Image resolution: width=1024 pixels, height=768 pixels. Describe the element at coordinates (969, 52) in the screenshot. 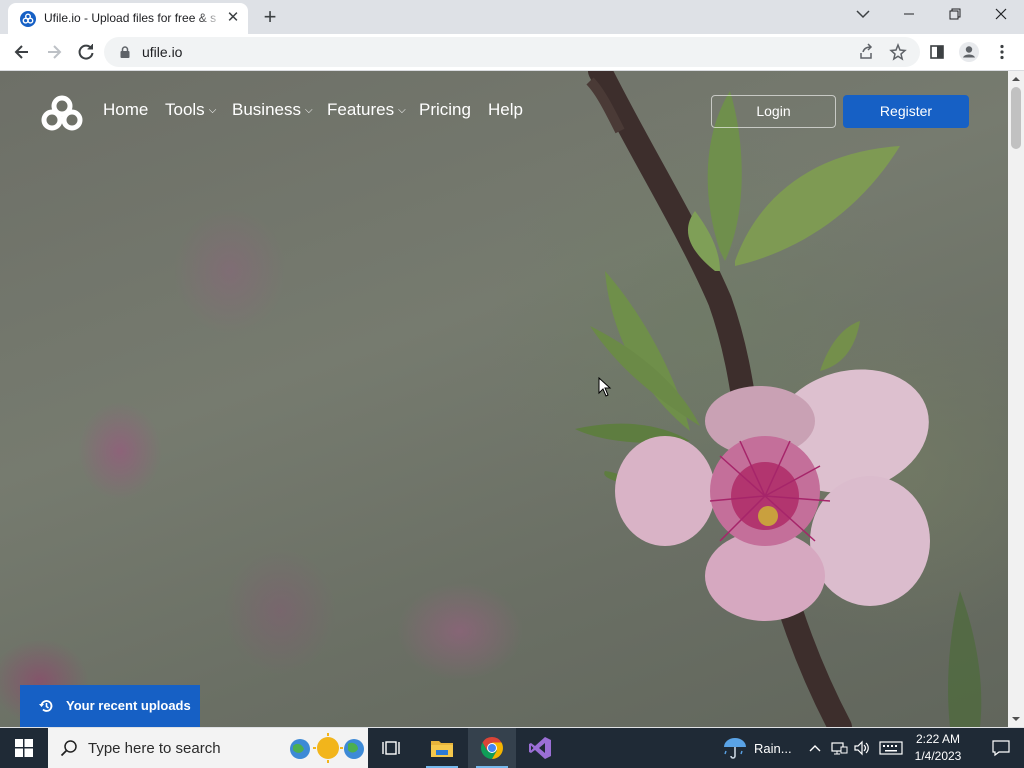

I see `profile-avatar-icon` at that location.